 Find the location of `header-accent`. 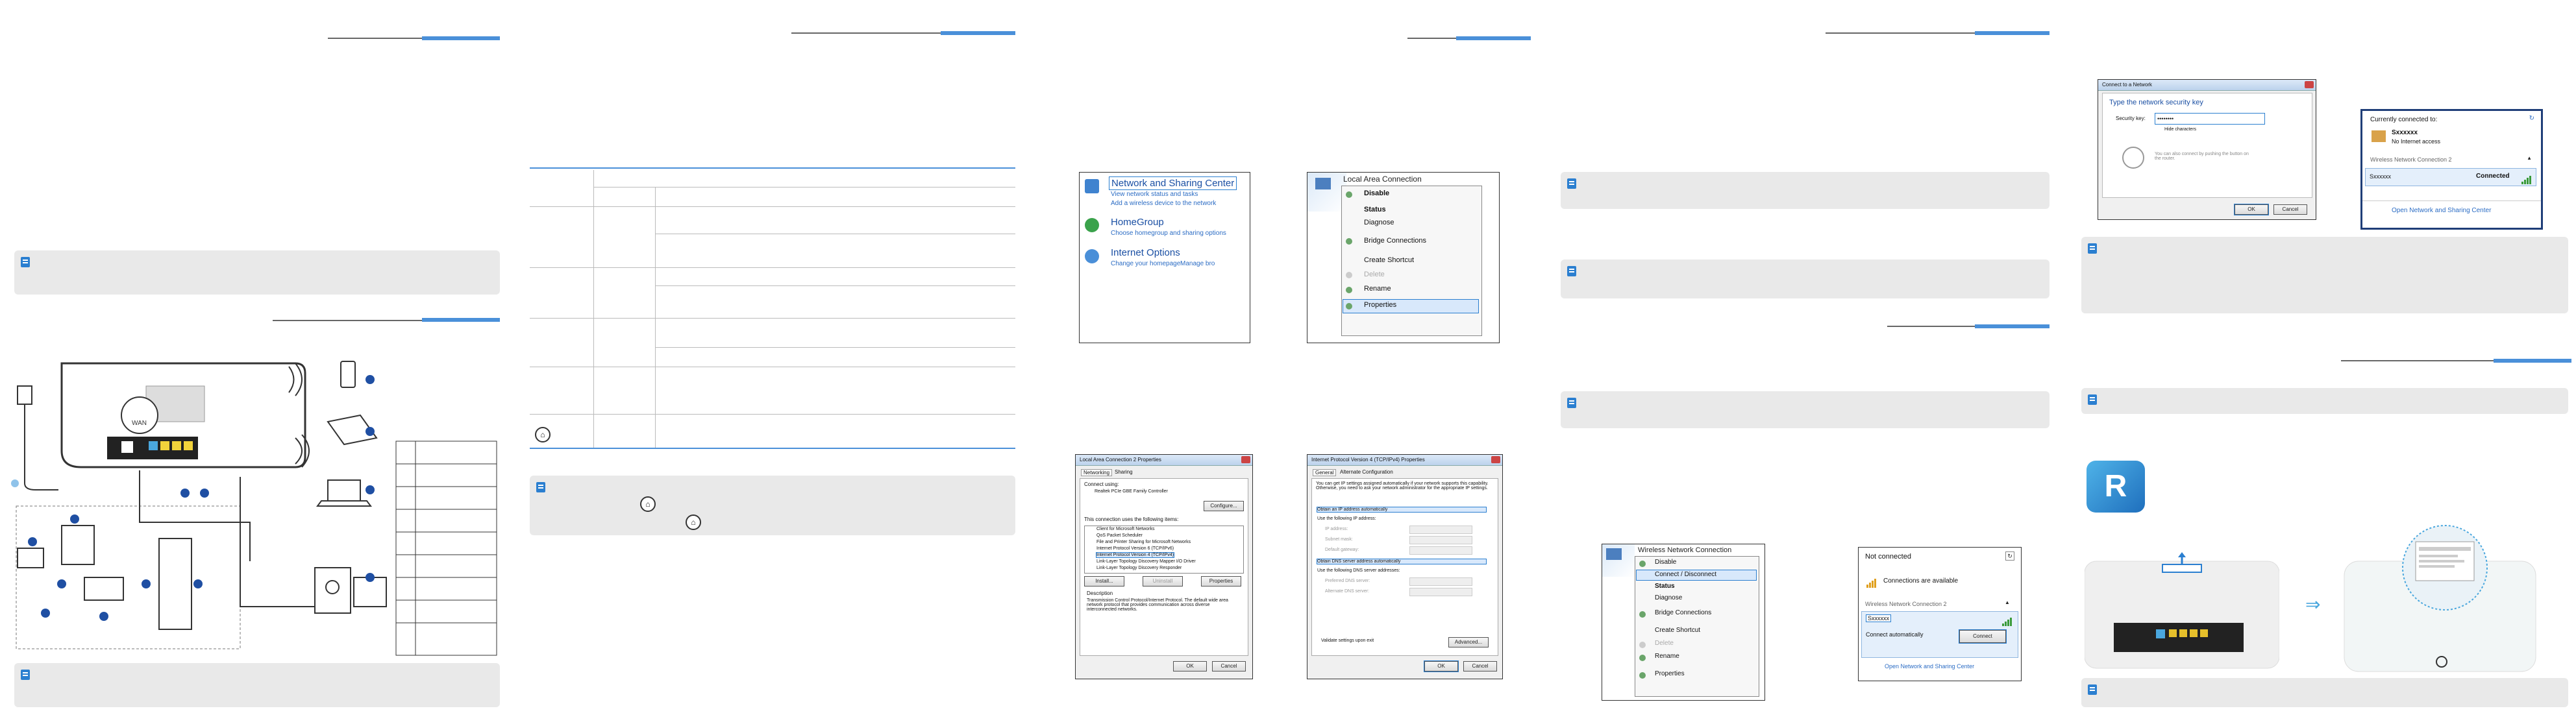

header-accent is located at coordinates (978, 33).